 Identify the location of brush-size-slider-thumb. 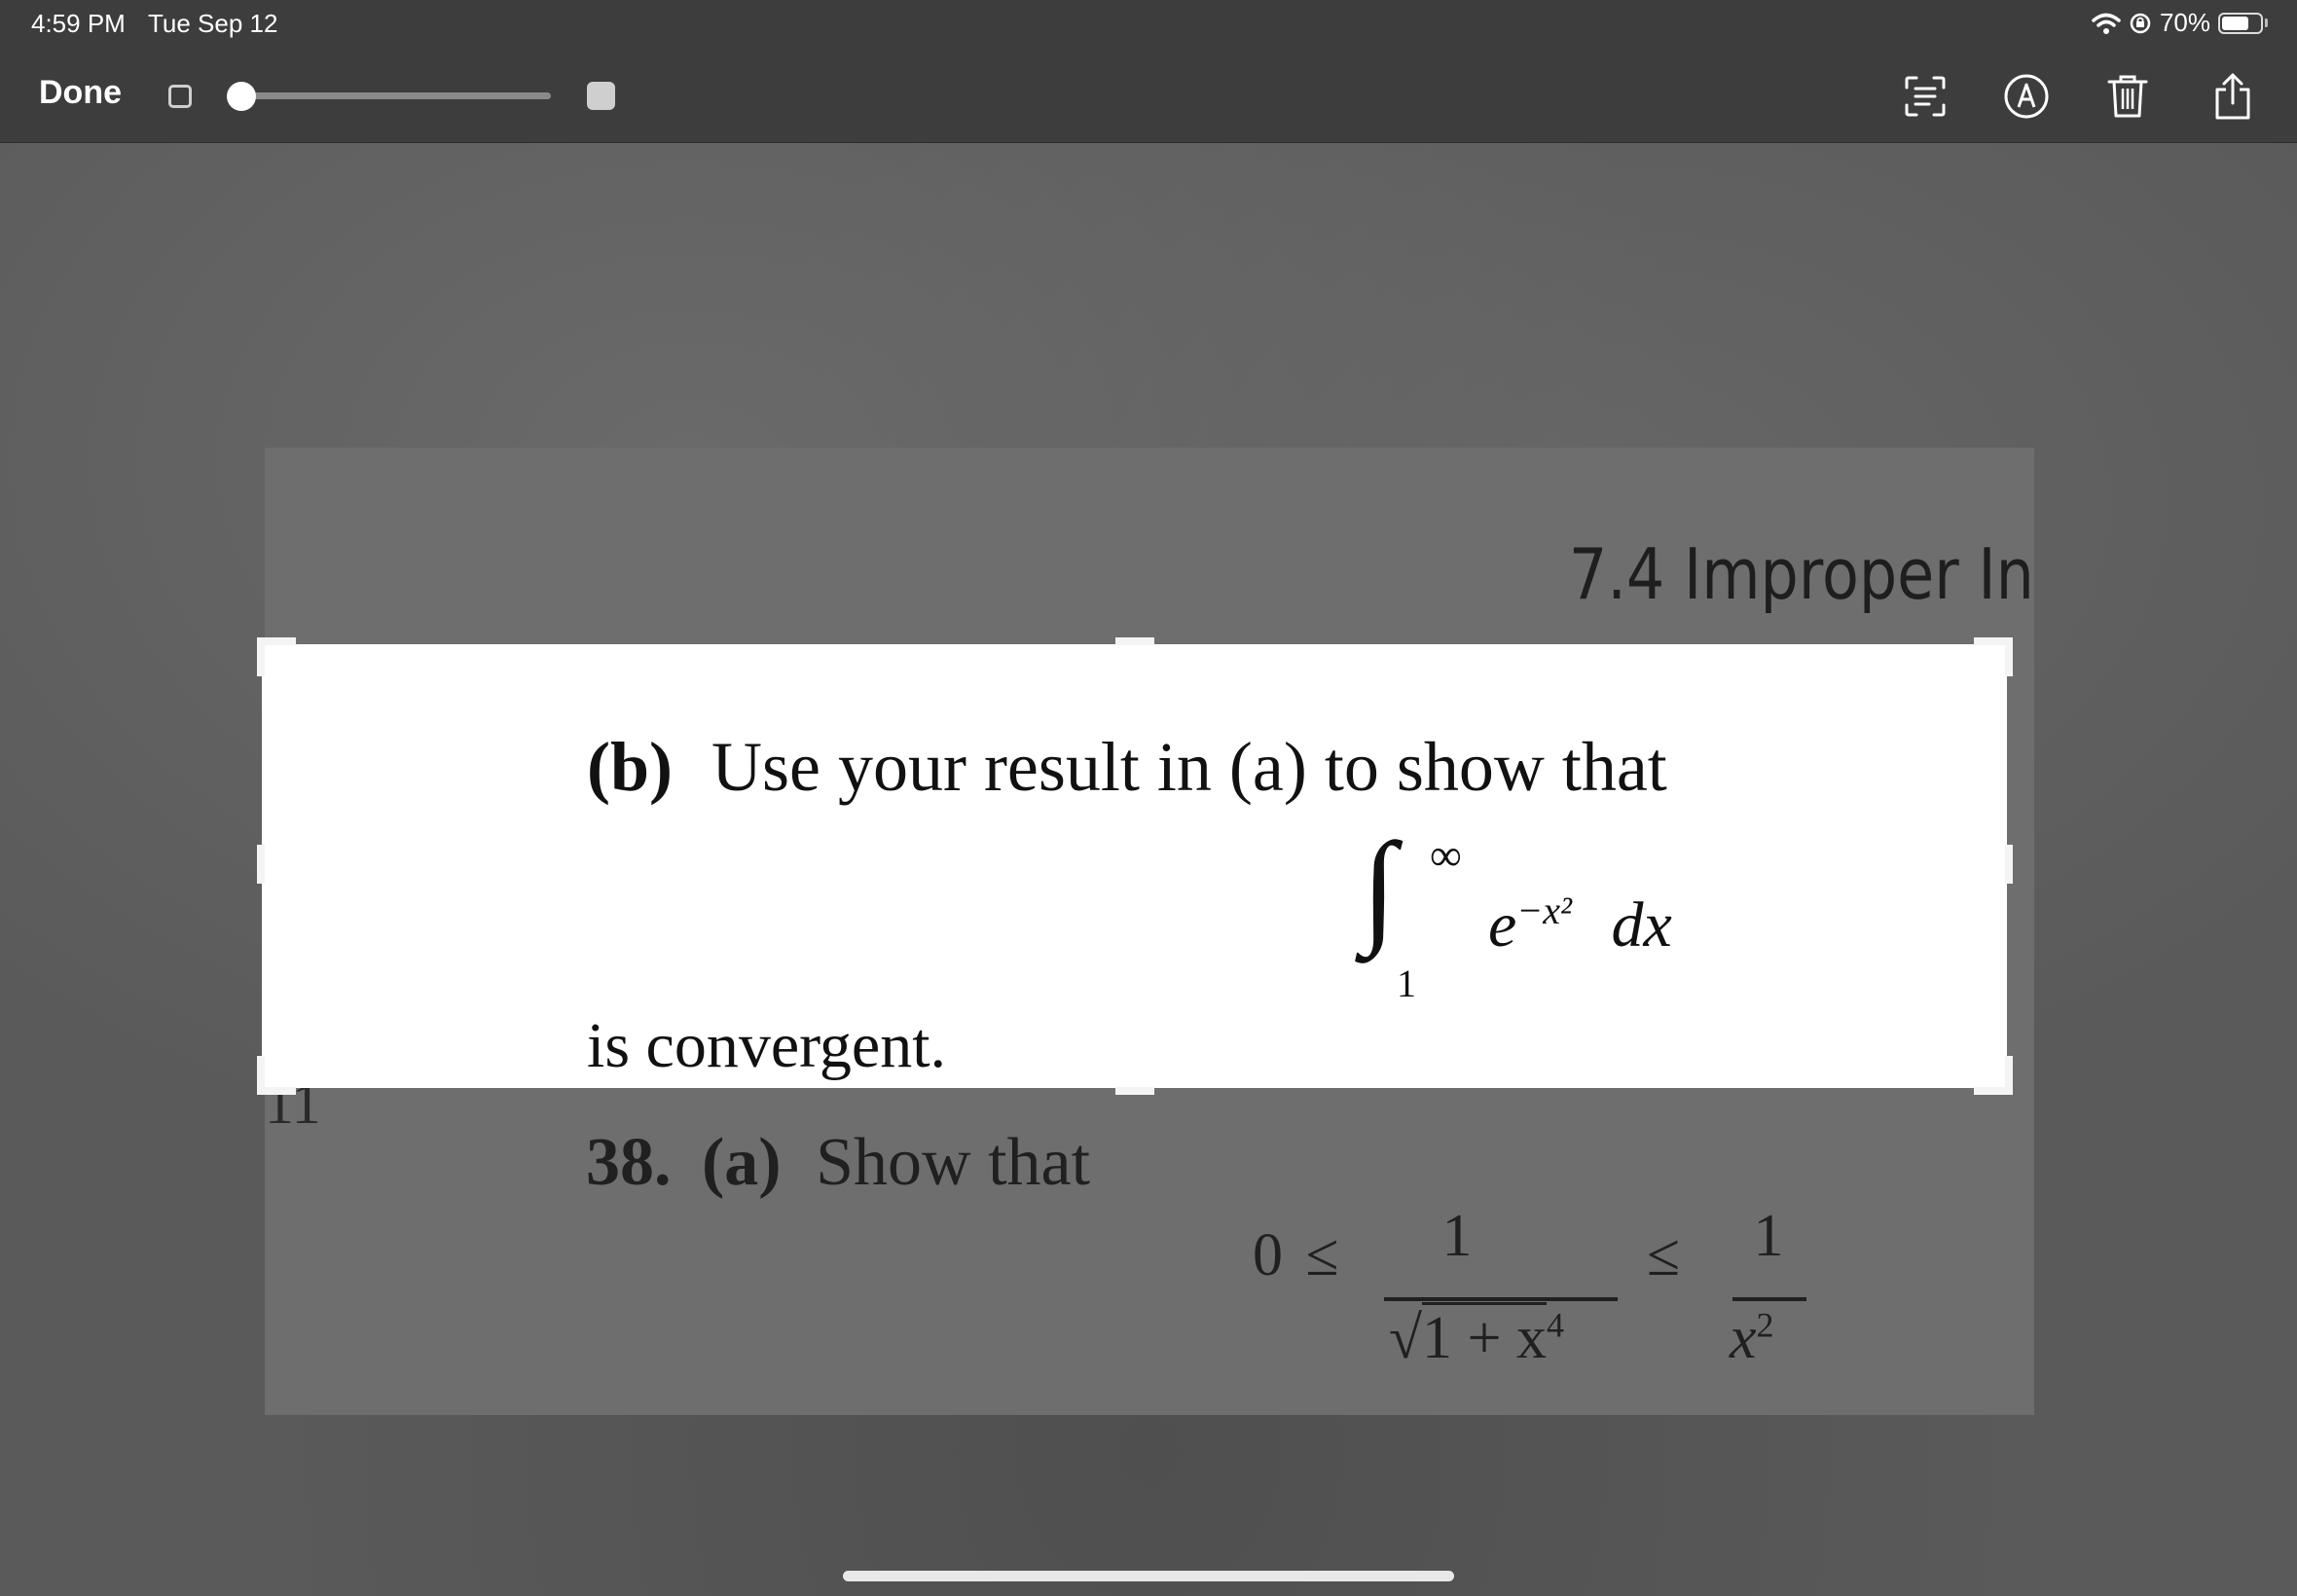
(241, 97).